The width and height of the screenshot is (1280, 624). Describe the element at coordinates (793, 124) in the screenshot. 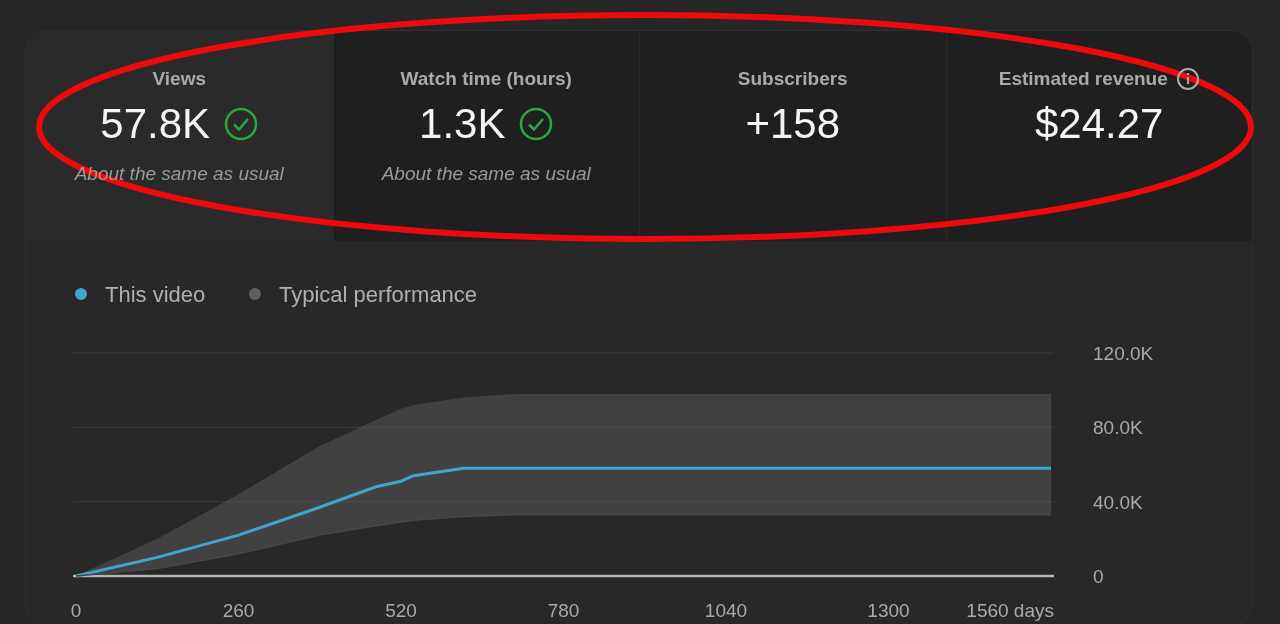

I see `metric-value: +158` at that location.